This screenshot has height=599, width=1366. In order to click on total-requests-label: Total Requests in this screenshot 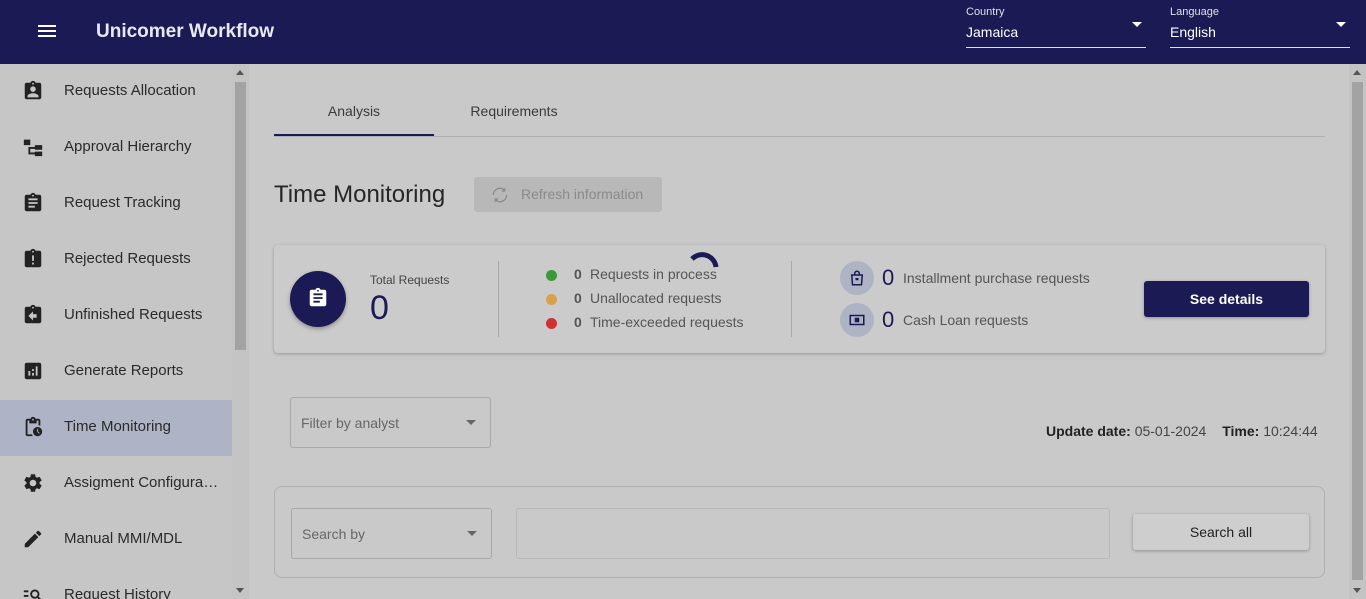, I will do `click(410, 280)`.